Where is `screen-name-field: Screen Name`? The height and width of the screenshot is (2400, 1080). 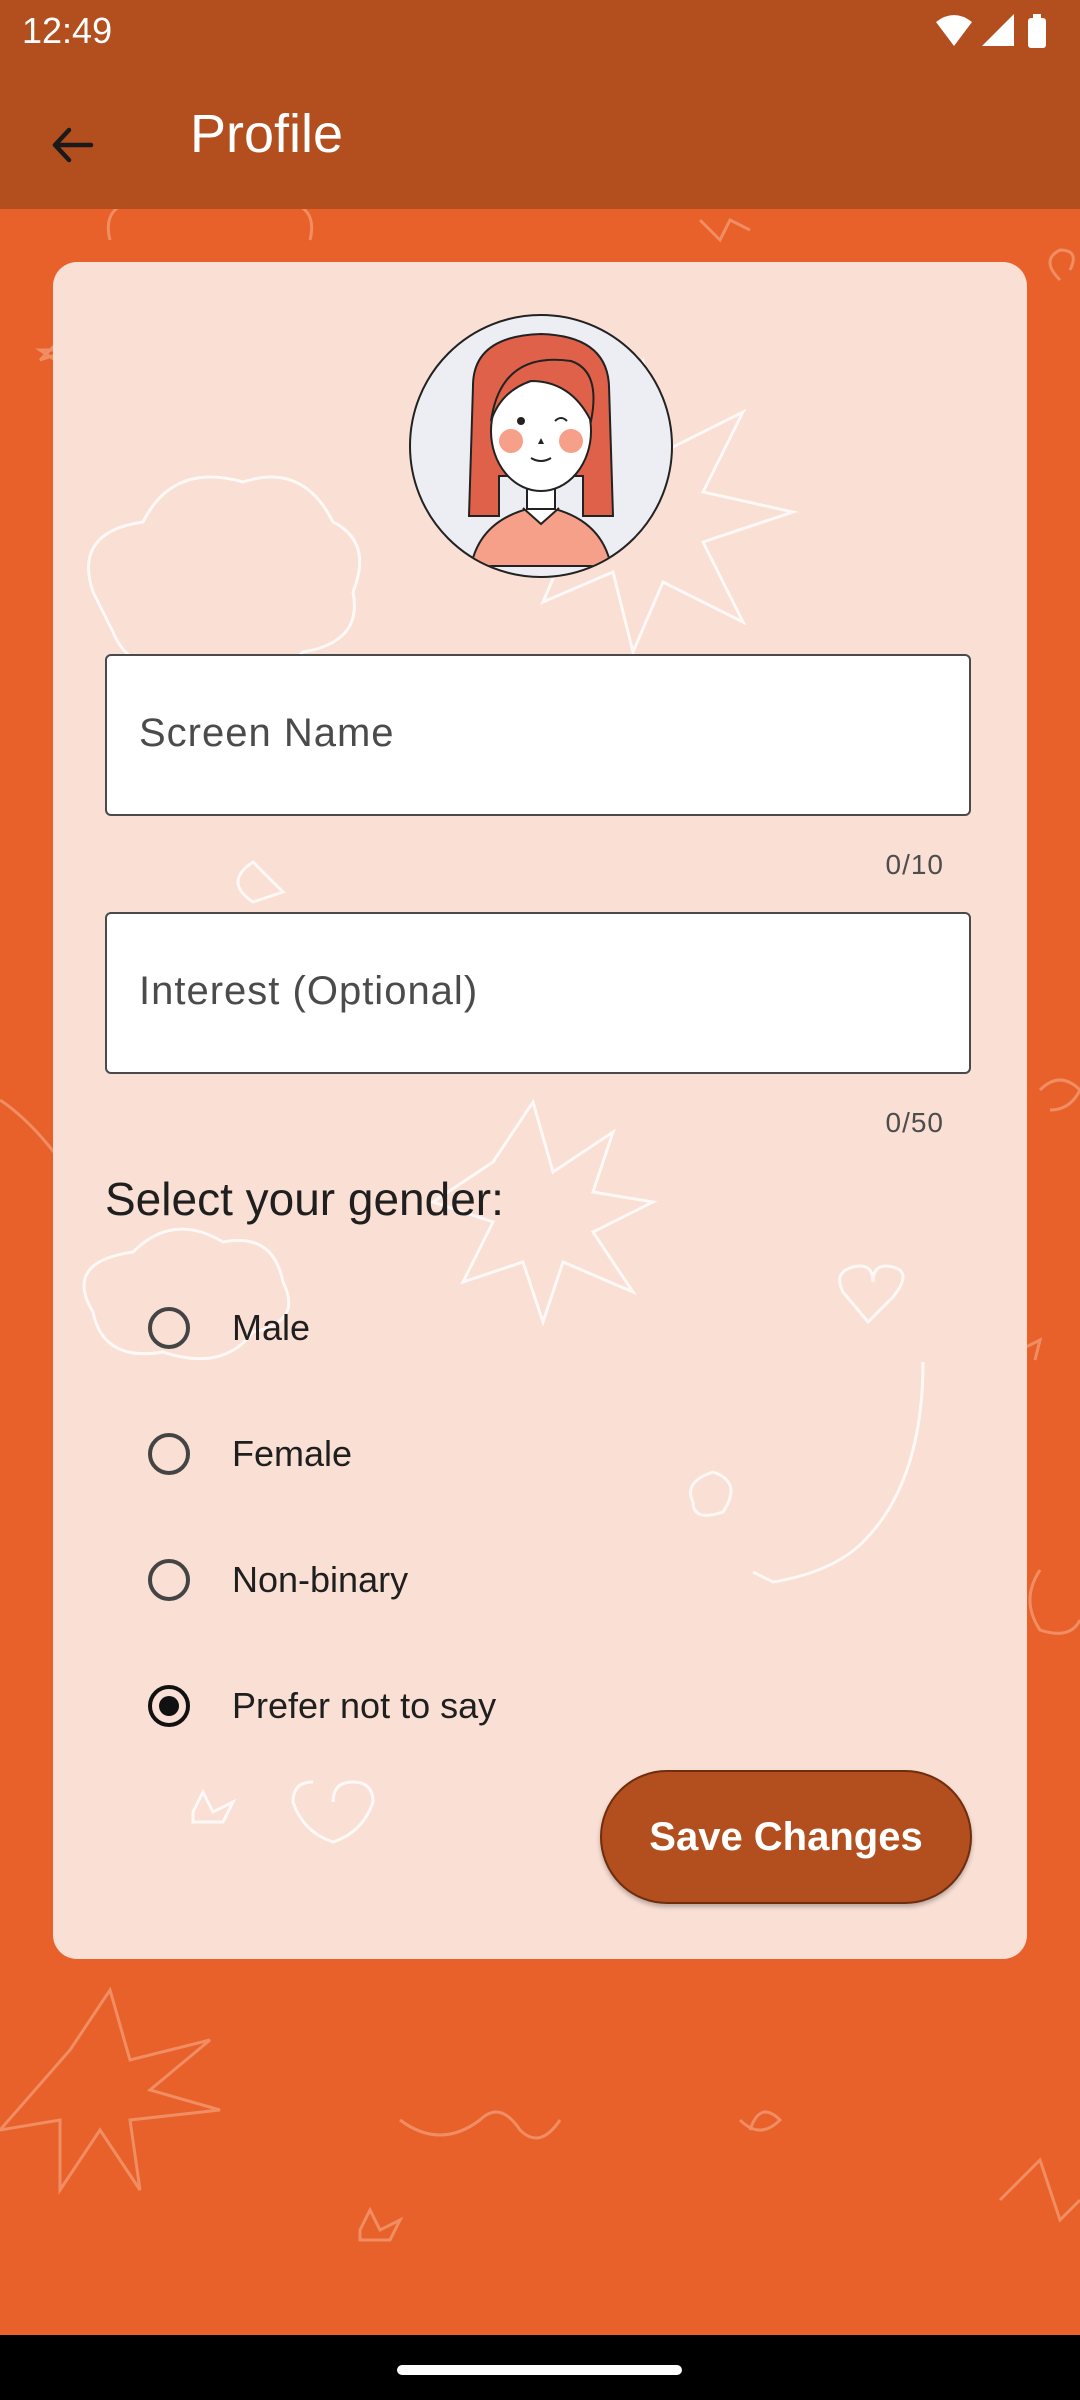
screen-name-field: Screen Name is located at coordinates (538, 735).